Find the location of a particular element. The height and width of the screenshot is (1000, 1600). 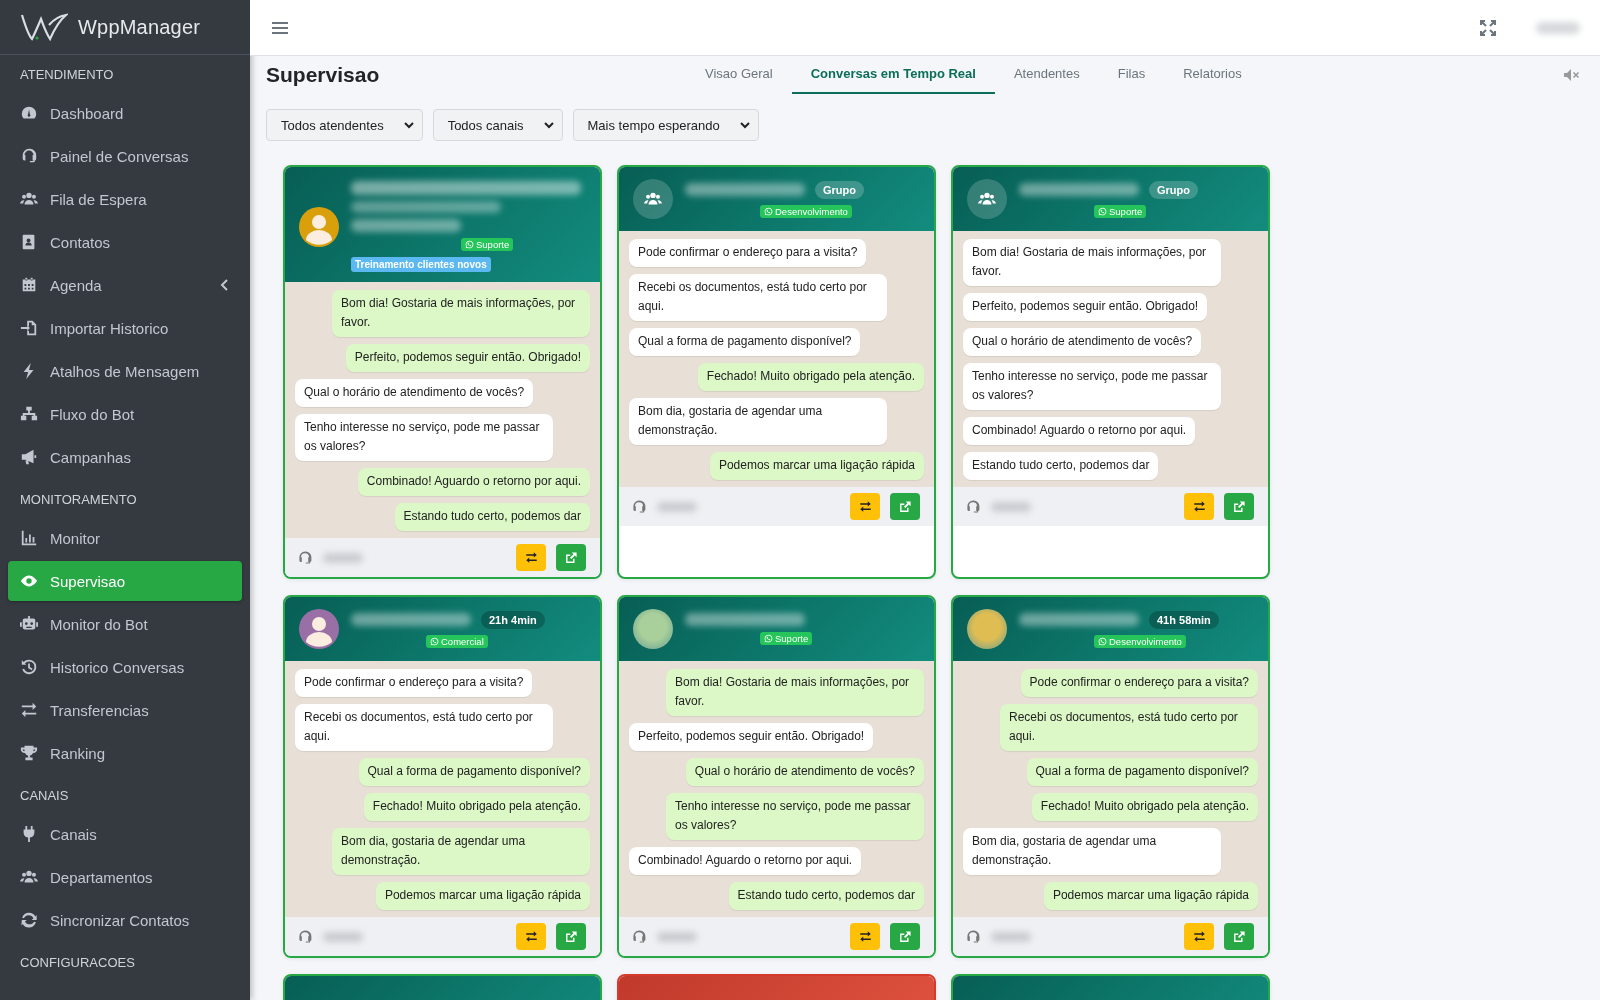

tab: Filas is located at coordinates (1131, 75).